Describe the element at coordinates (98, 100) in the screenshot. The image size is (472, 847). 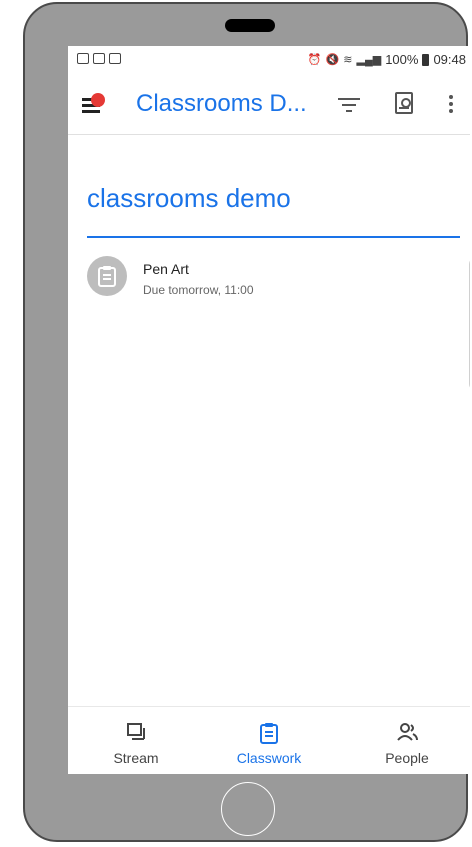
I see `notification-dot` at that location.